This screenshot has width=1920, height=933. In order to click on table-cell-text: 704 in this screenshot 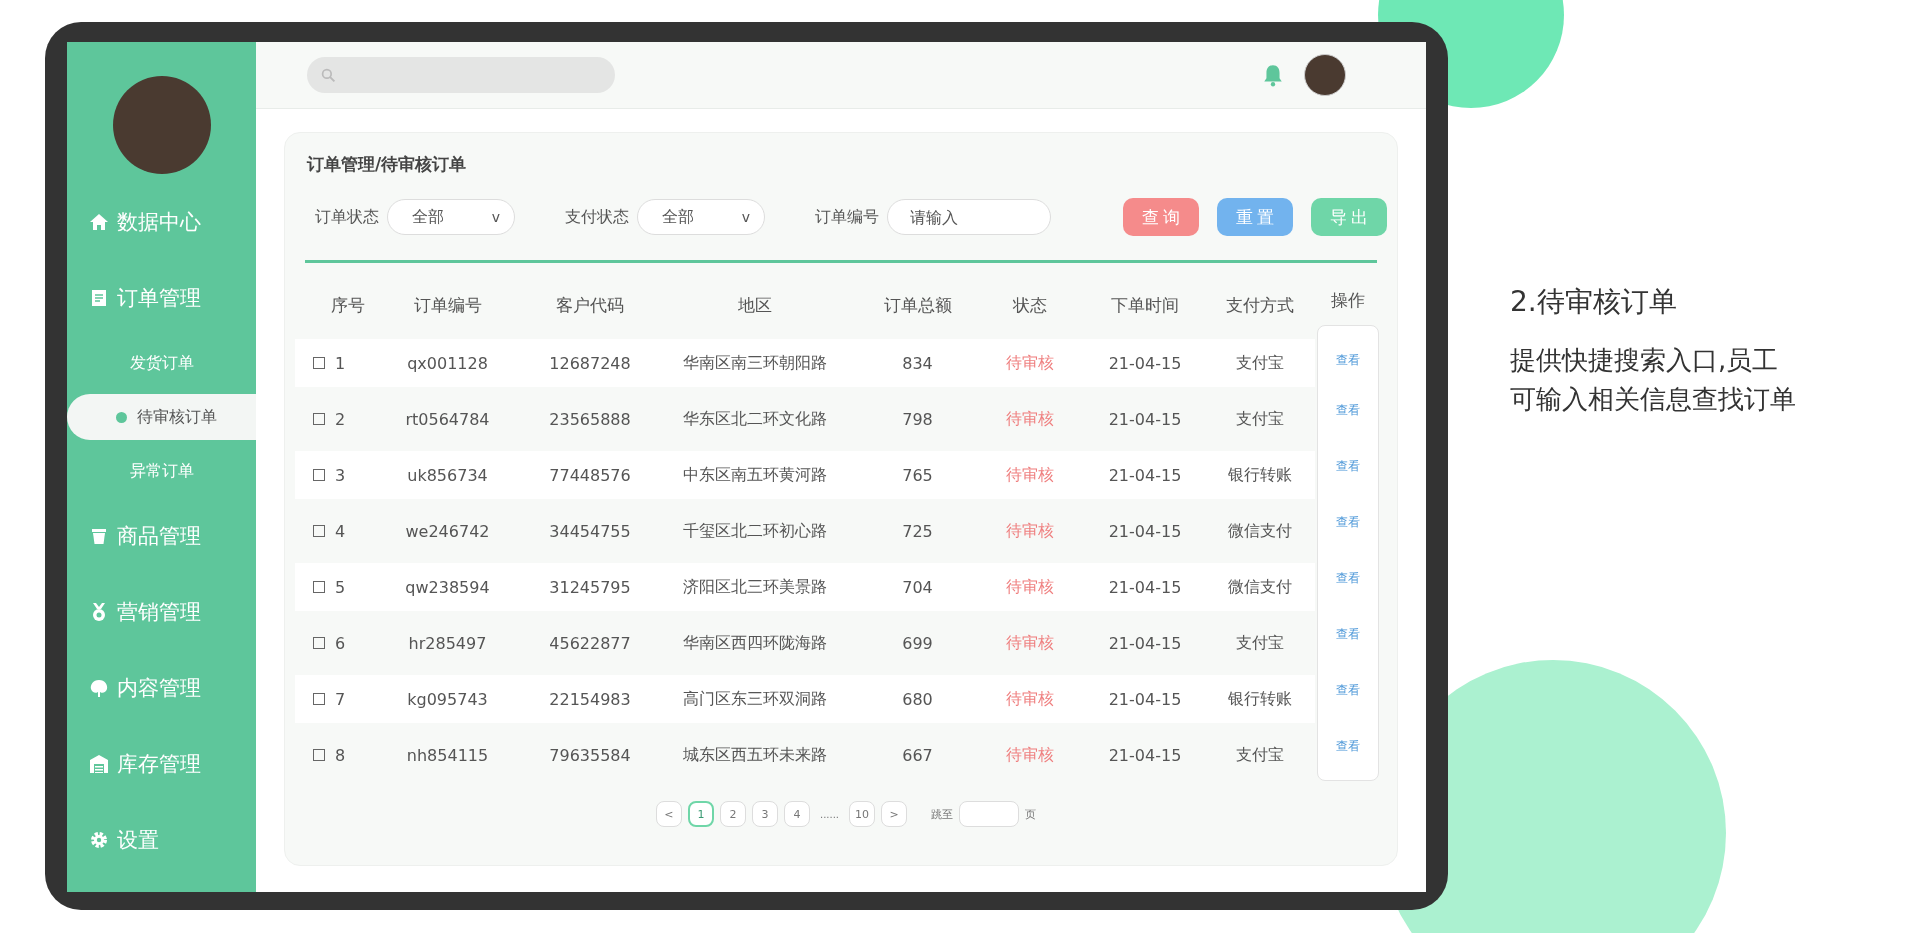, I will do `click(917, 587)`.